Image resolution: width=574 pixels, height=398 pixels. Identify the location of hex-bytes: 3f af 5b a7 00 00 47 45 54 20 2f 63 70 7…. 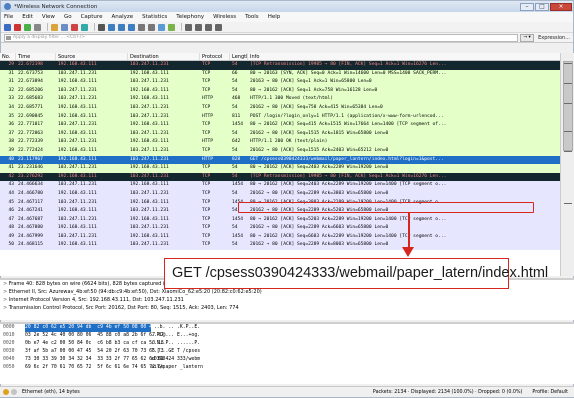
(94, 352).